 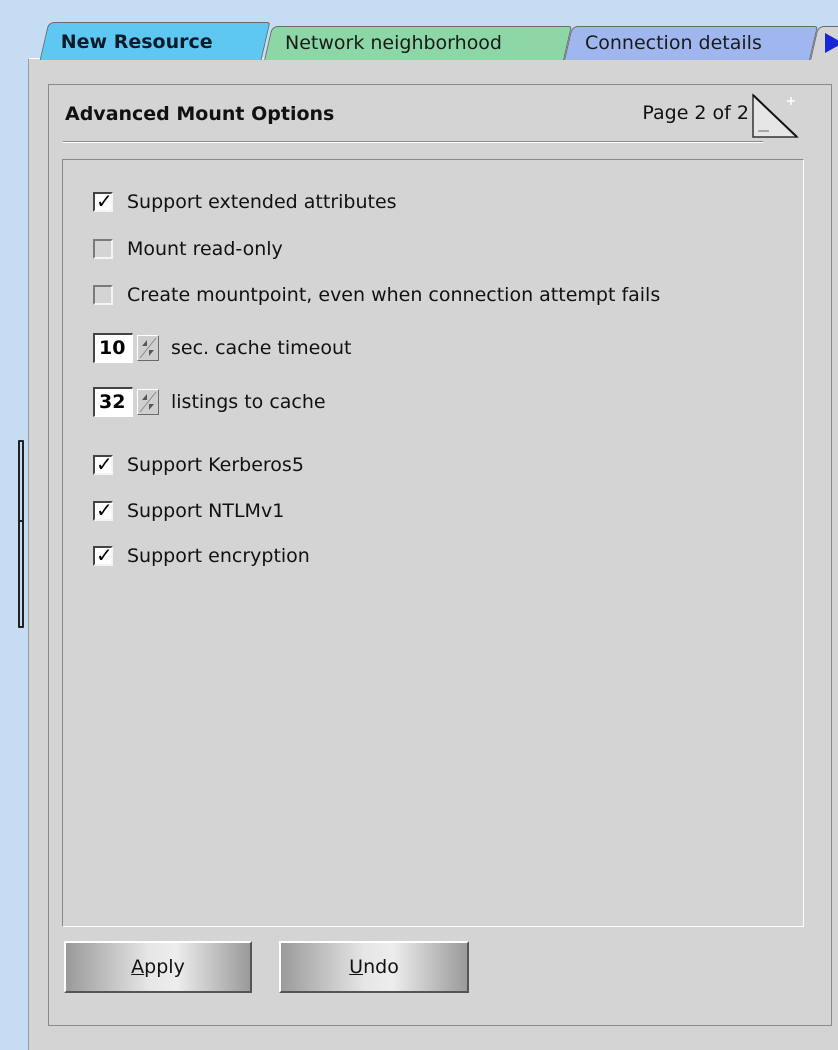 I want to click on tab-label: Network neighborhood, so click(x=393, y=43).